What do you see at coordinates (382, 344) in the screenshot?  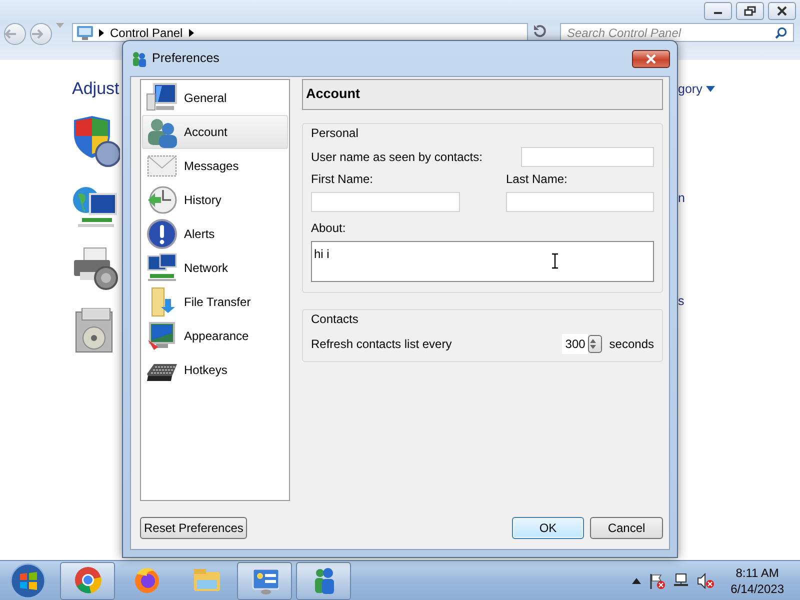 I see `field-label: Refresh contacts list every` at bounding box center [382, 344].